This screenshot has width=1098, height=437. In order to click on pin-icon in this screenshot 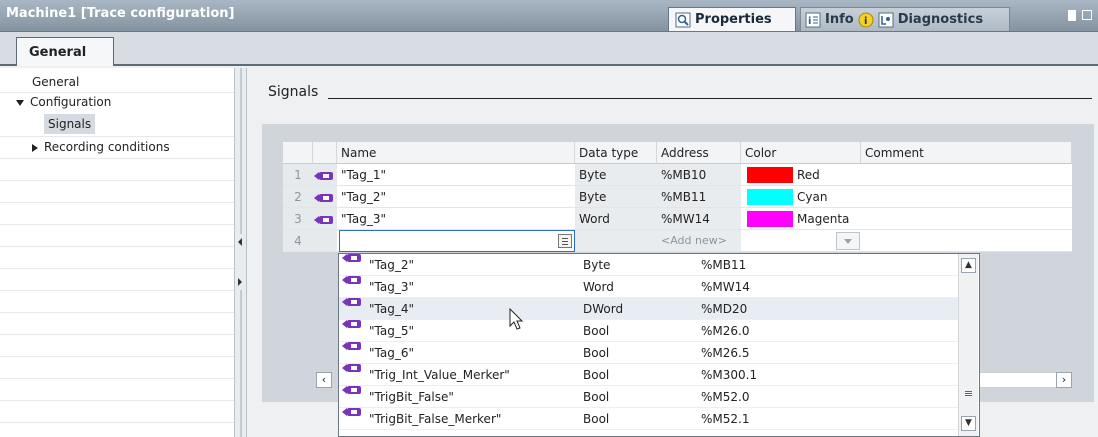, I will do `click(1072, 15)`.